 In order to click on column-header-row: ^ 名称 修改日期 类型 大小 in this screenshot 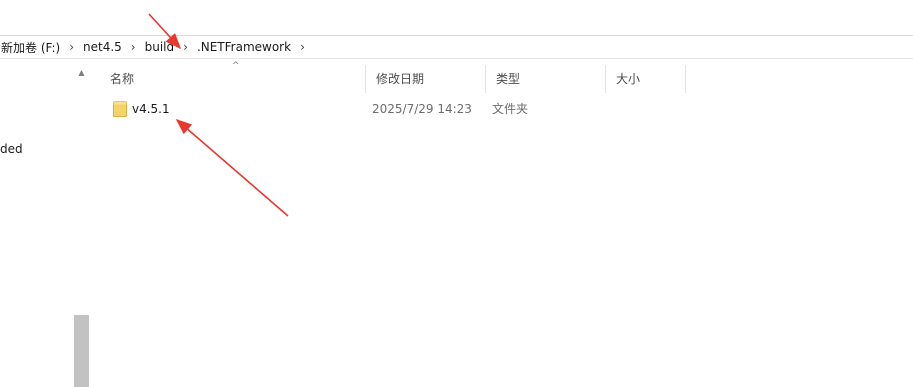, I will do `click(506, 77)`.